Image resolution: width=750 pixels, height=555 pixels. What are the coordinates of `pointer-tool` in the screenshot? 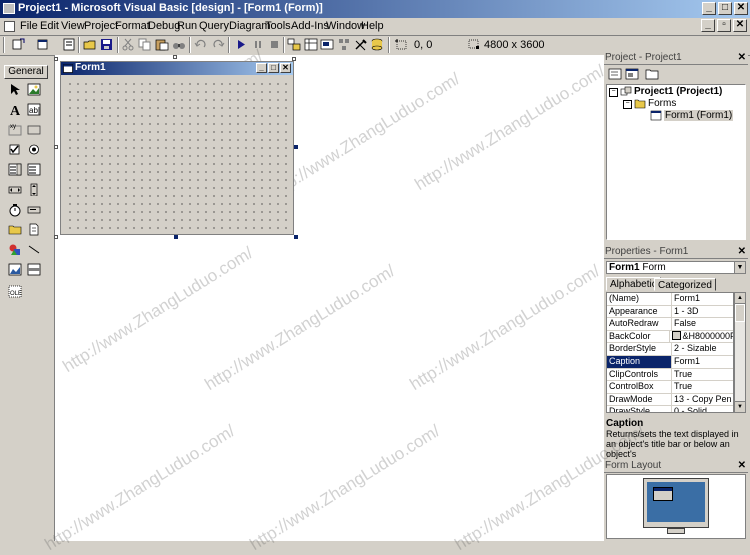 It's located at (15, 89).